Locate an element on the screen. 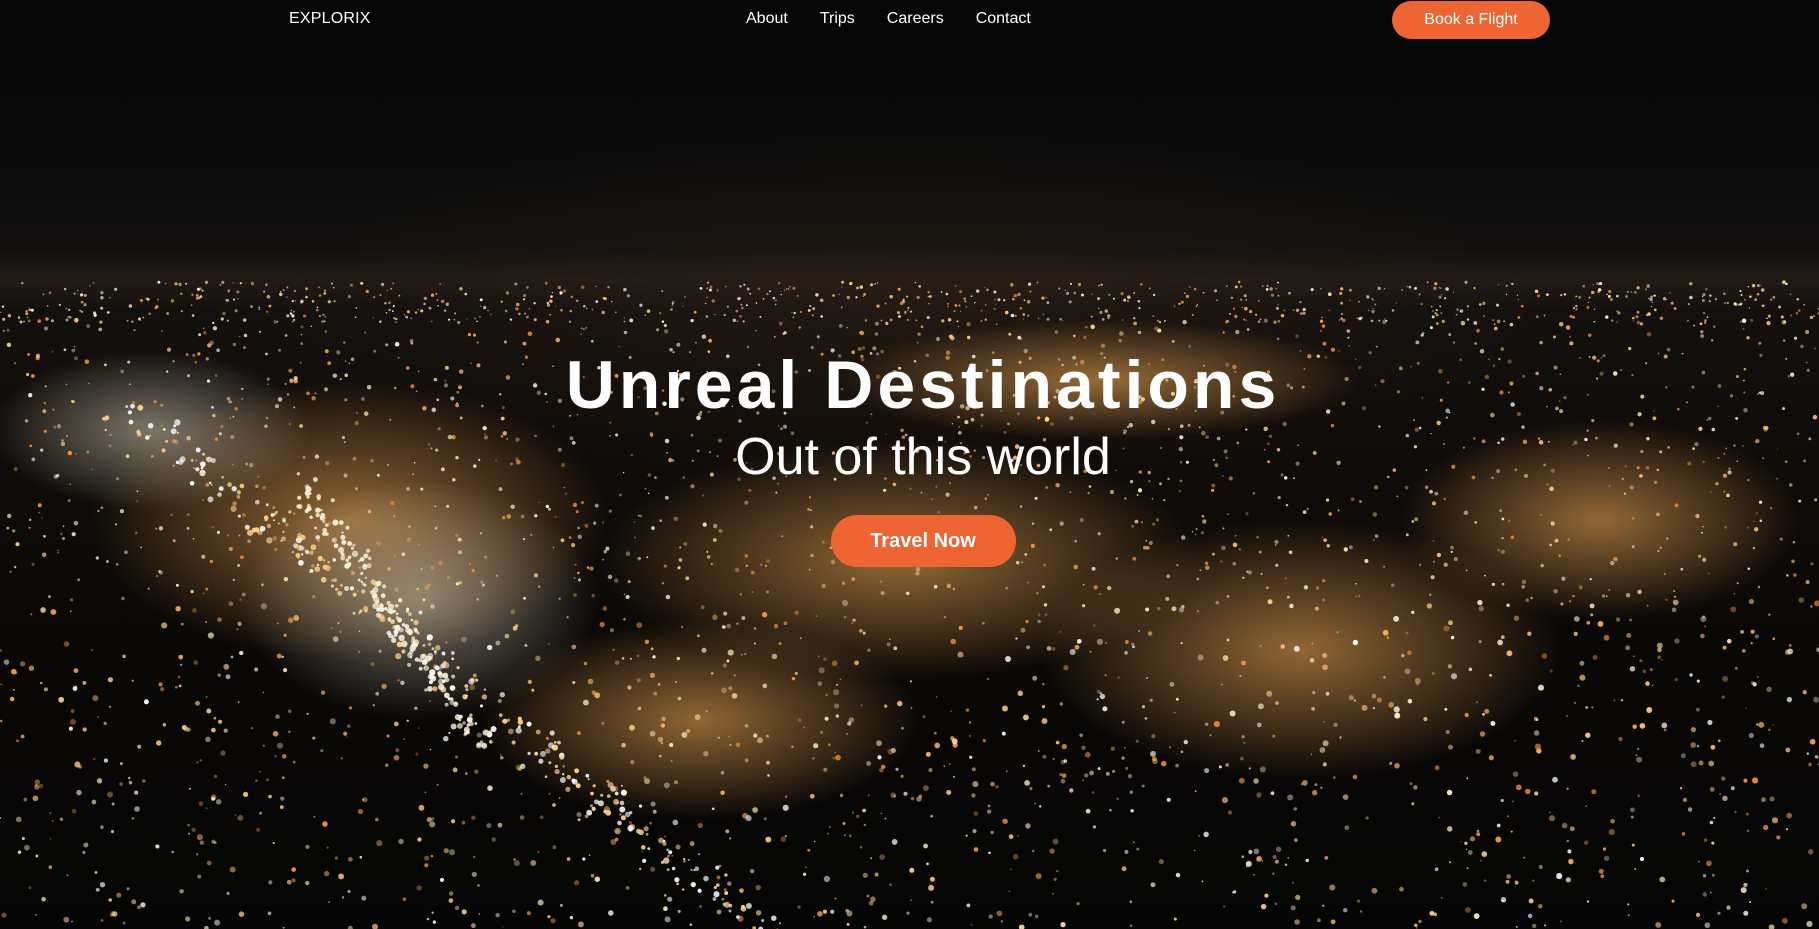 This screenshot has height=929, width=1819. travel-now-button: Travel Now is located at coordinates (923, 541).